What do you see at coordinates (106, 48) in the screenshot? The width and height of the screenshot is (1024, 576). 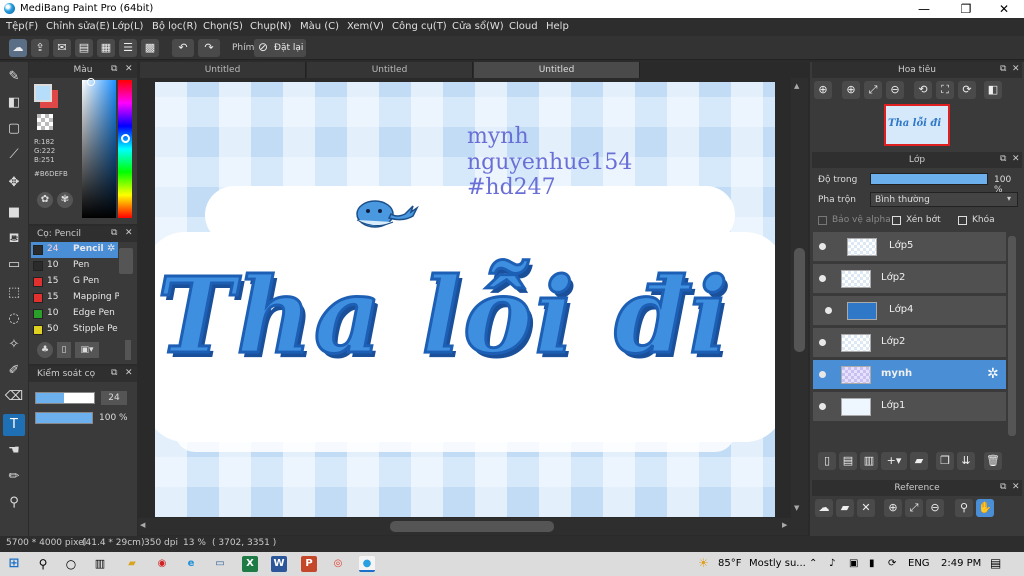 I see `document-icon: ▦` at bounding box center [106, 48].